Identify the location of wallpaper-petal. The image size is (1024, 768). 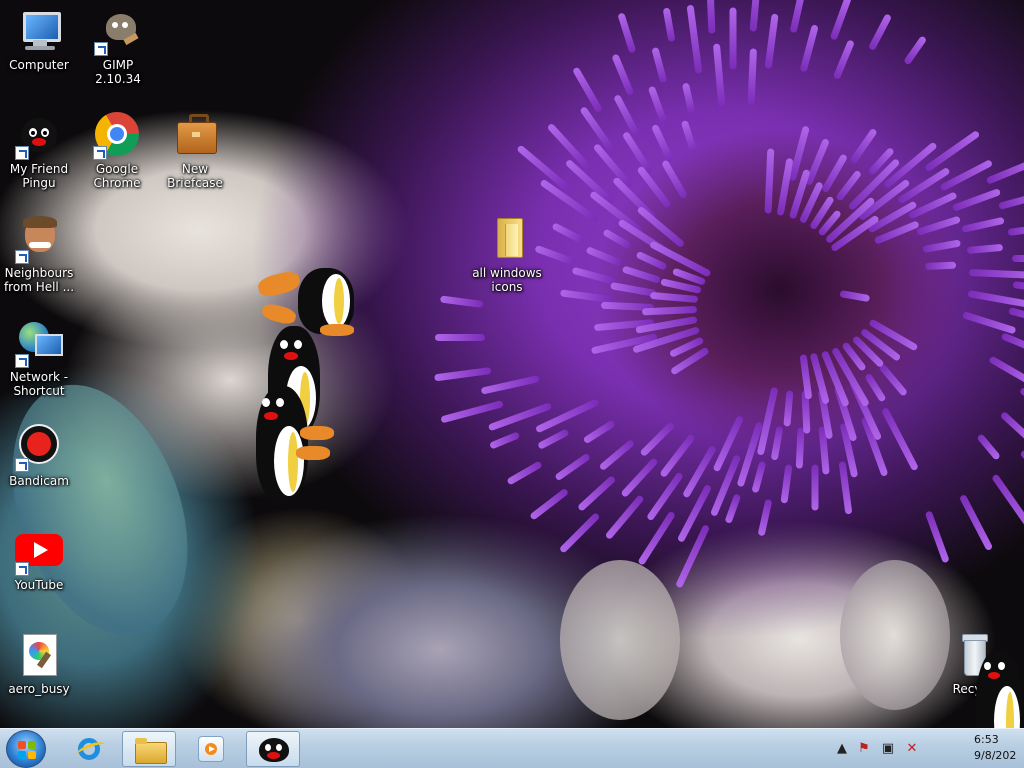
(110, 510).